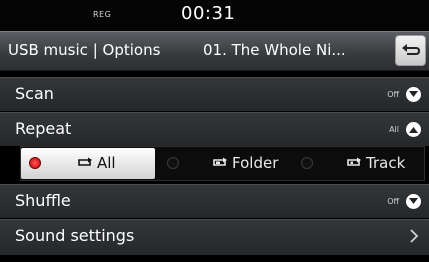  Describe the element at coordinates (214, 237) in the screenshot. I see `sound-settings-row: Sound settings` at that location.